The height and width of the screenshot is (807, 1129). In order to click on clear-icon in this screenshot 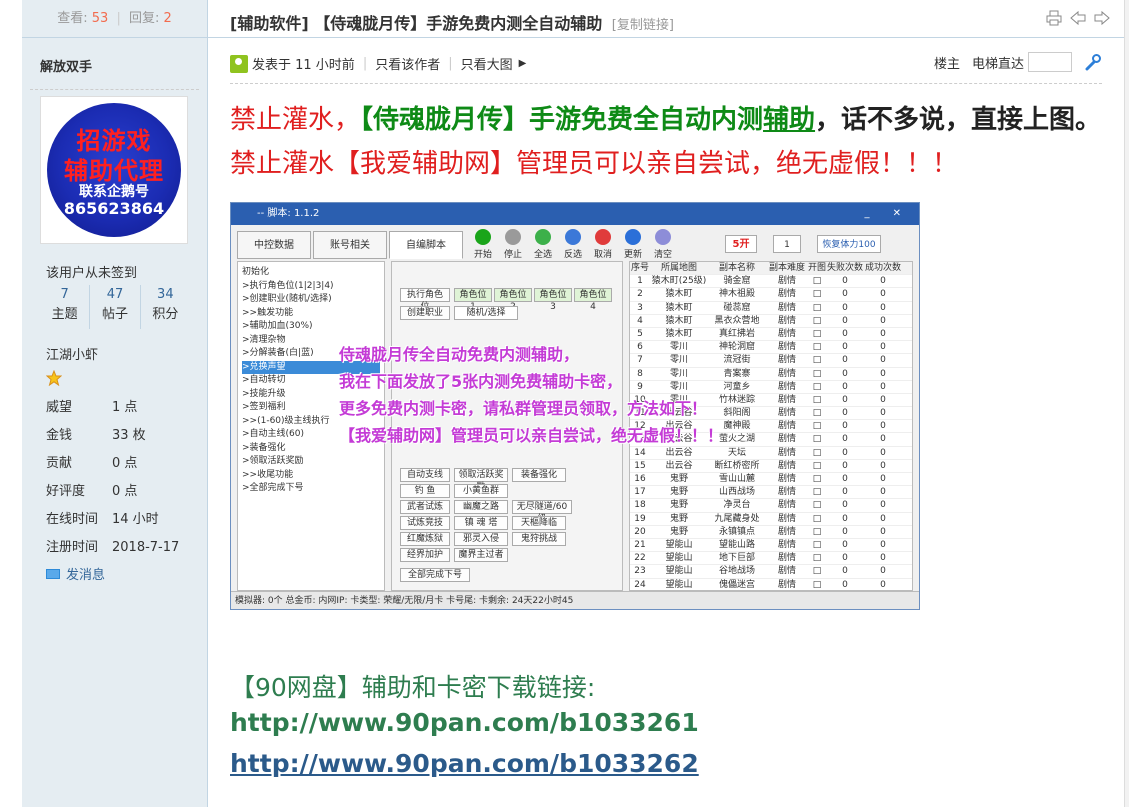, I will do `click(663, 237)`.